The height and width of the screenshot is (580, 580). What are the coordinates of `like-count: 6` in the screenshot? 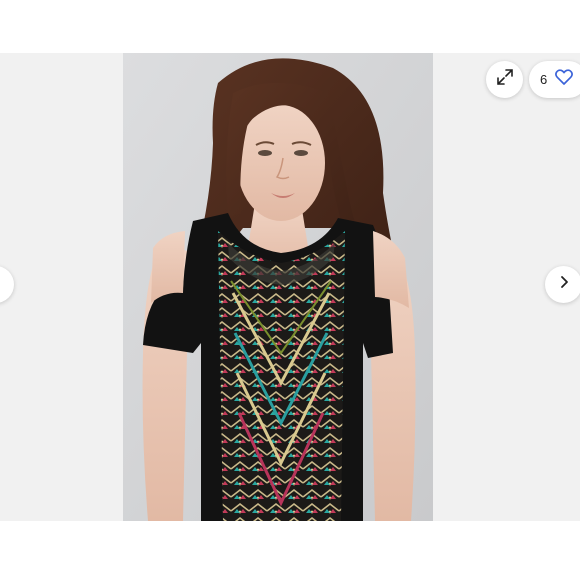 It's located at (544, 79).